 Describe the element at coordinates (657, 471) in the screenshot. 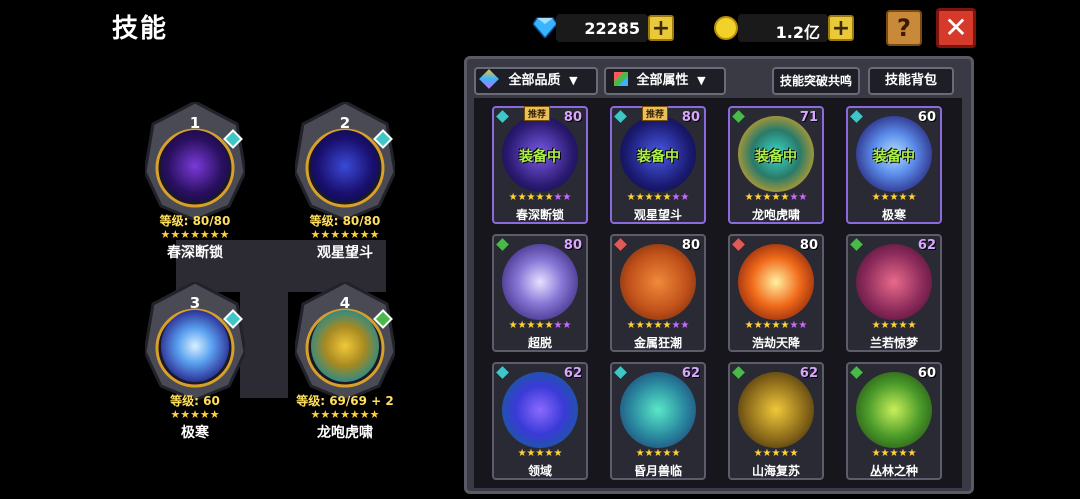

I see `skill-name: 昏月兽临` at that location.